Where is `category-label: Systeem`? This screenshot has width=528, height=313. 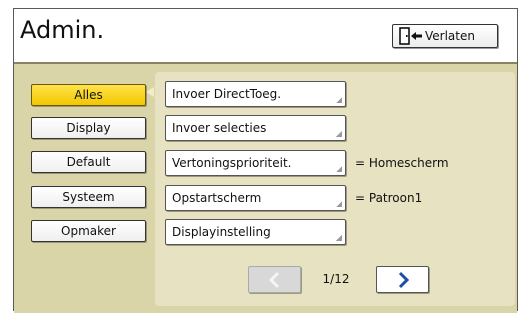
category-label: Systeem is located at coordinates (88, 197).